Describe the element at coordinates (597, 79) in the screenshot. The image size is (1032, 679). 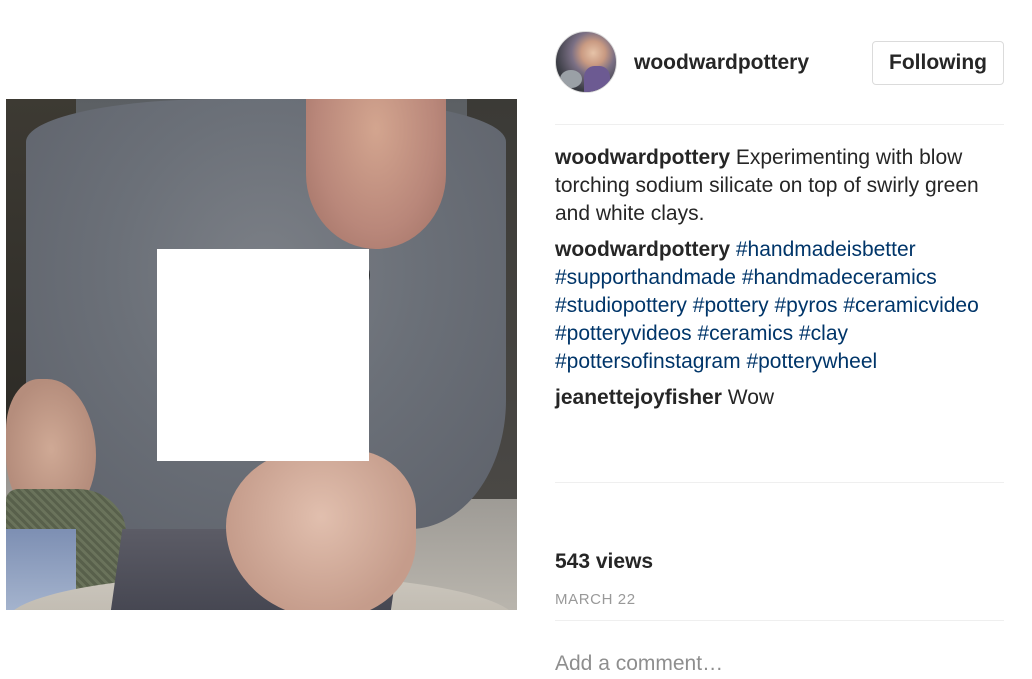
I see `avatar-shirt` at that location.